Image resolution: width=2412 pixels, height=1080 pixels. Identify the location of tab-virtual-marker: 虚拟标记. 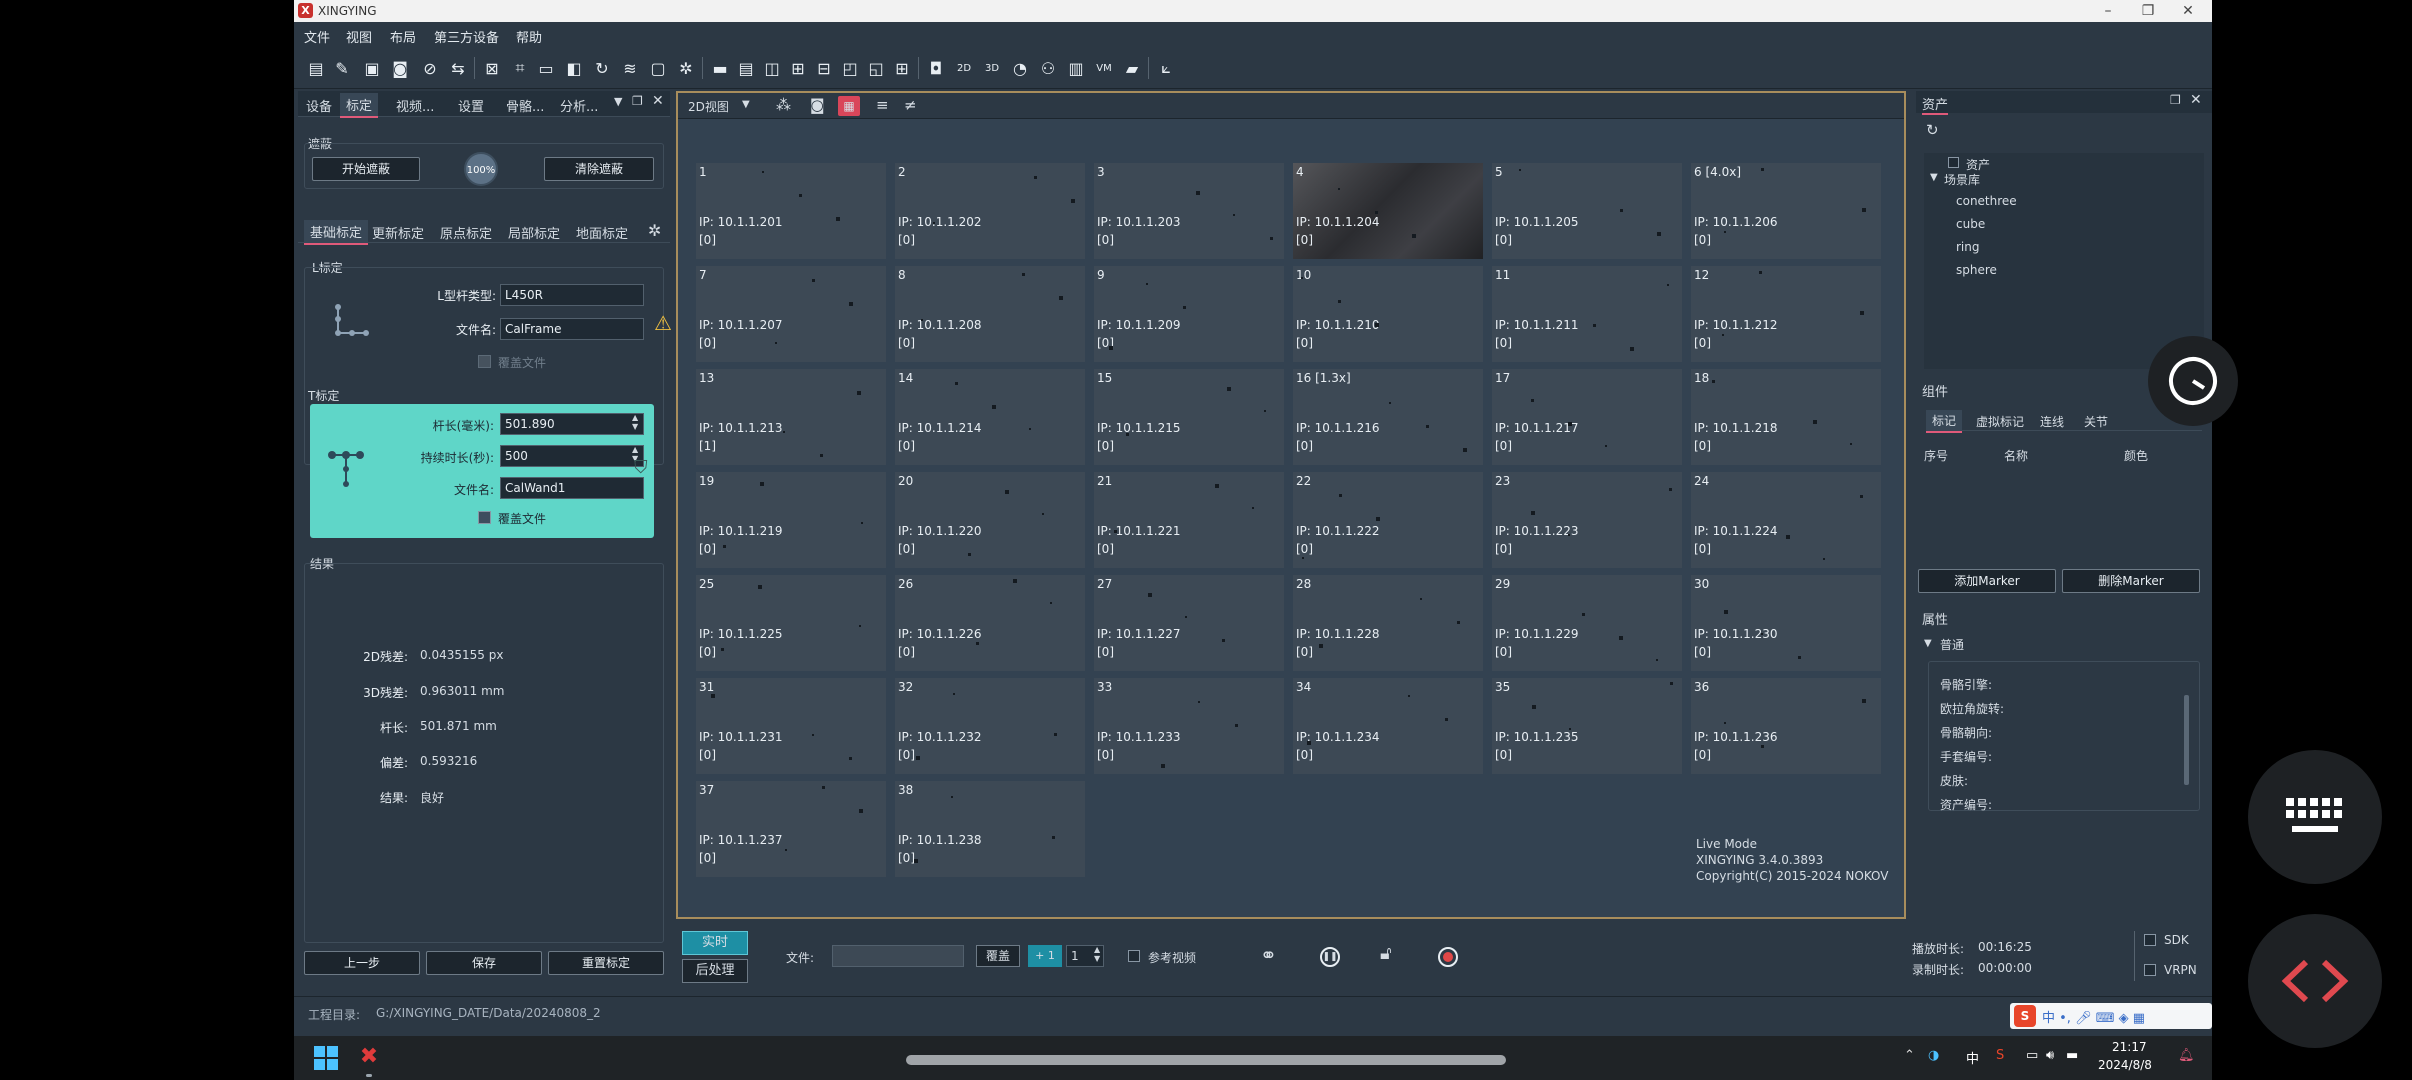
(2000, 421).